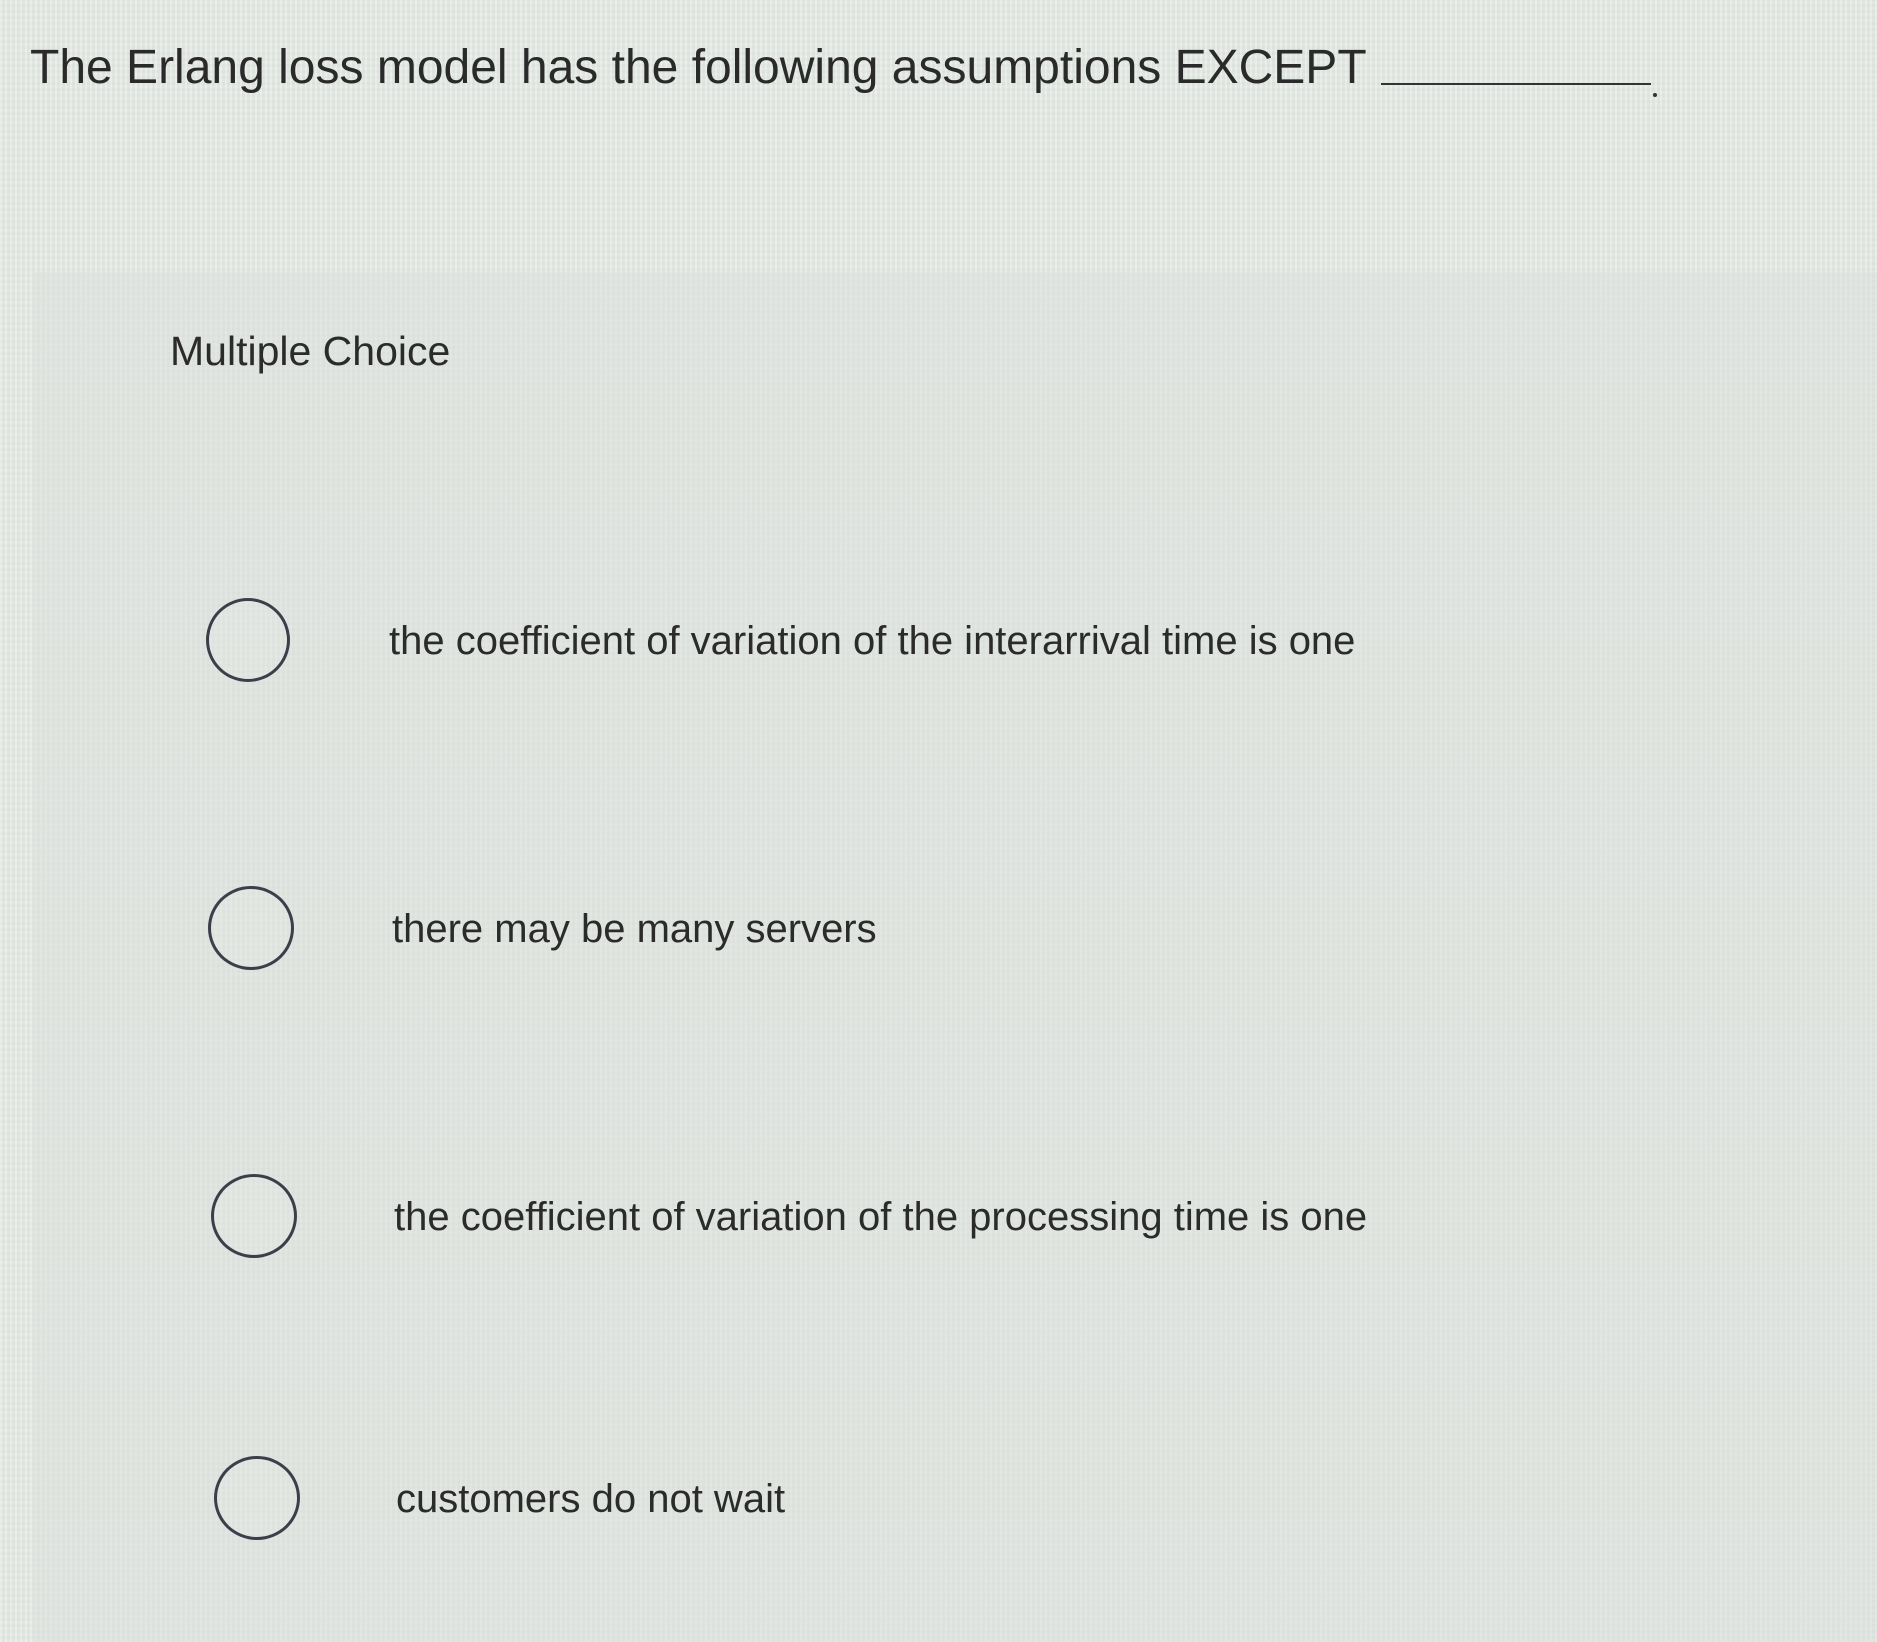  Describe the element at coordinates (955, 940) in the screenshot. I see `choice-option-2: there may be many servers` at that location.